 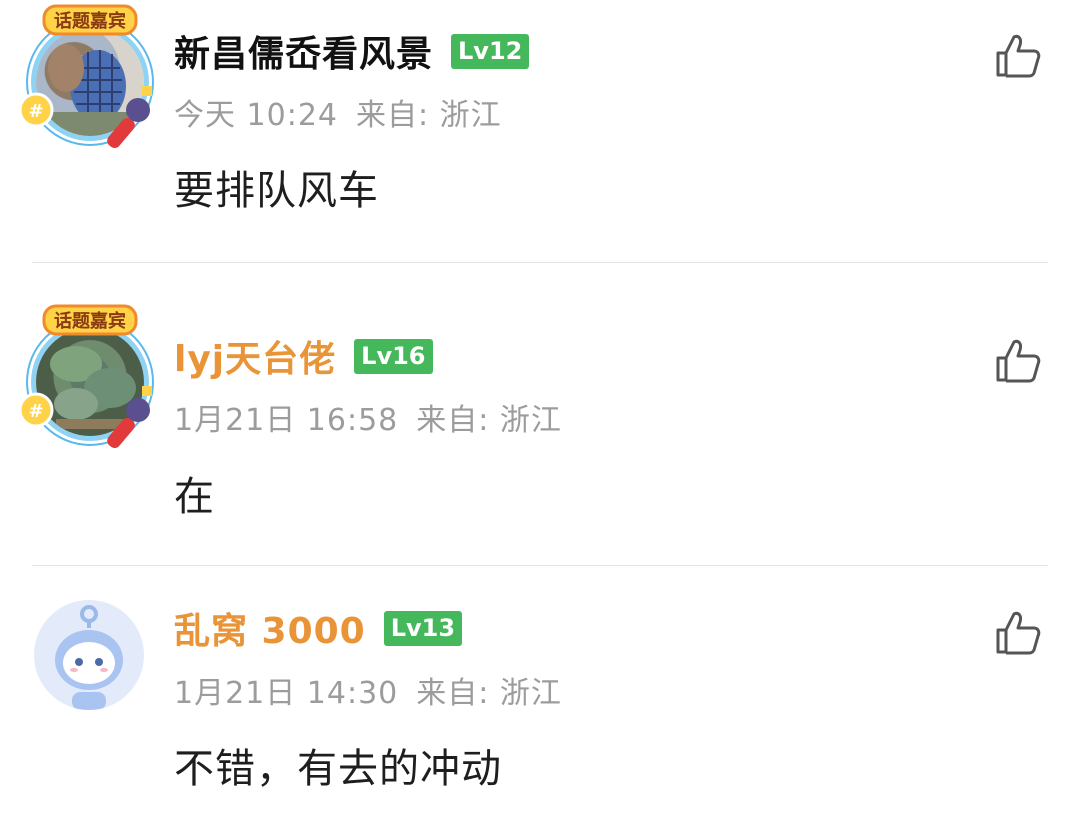 I want to click on username-row: lyj天台佬 Lv16, so click(x=303, y=356).